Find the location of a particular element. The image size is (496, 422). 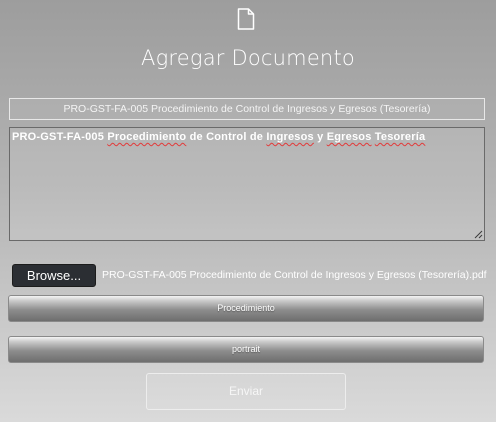

submit-button: Enviar is located at coordinates (246, 391).